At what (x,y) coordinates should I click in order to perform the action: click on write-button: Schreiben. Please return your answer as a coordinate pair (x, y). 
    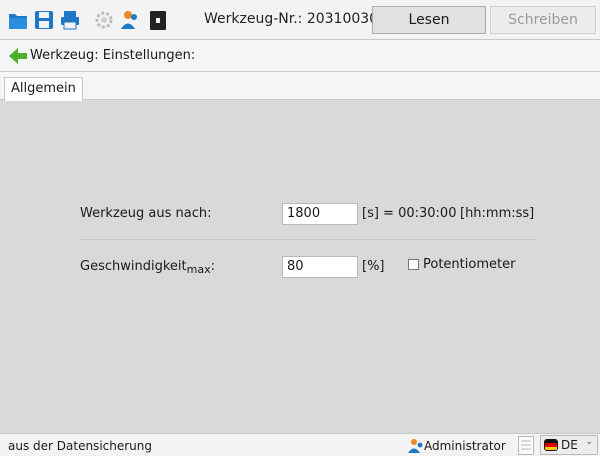
    Looking at the image, I should click on (543, 20).